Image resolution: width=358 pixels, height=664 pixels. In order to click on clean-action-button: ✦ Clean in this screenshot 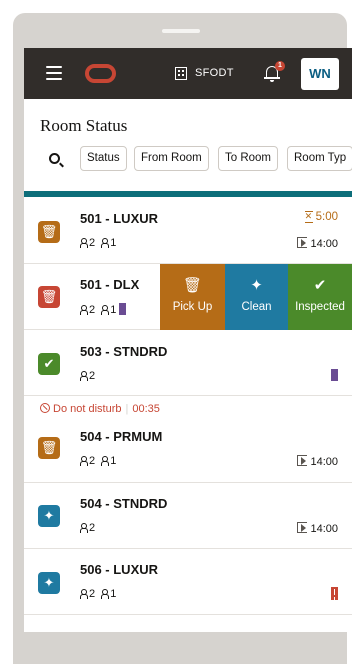, I will do `click(256, 297)`.